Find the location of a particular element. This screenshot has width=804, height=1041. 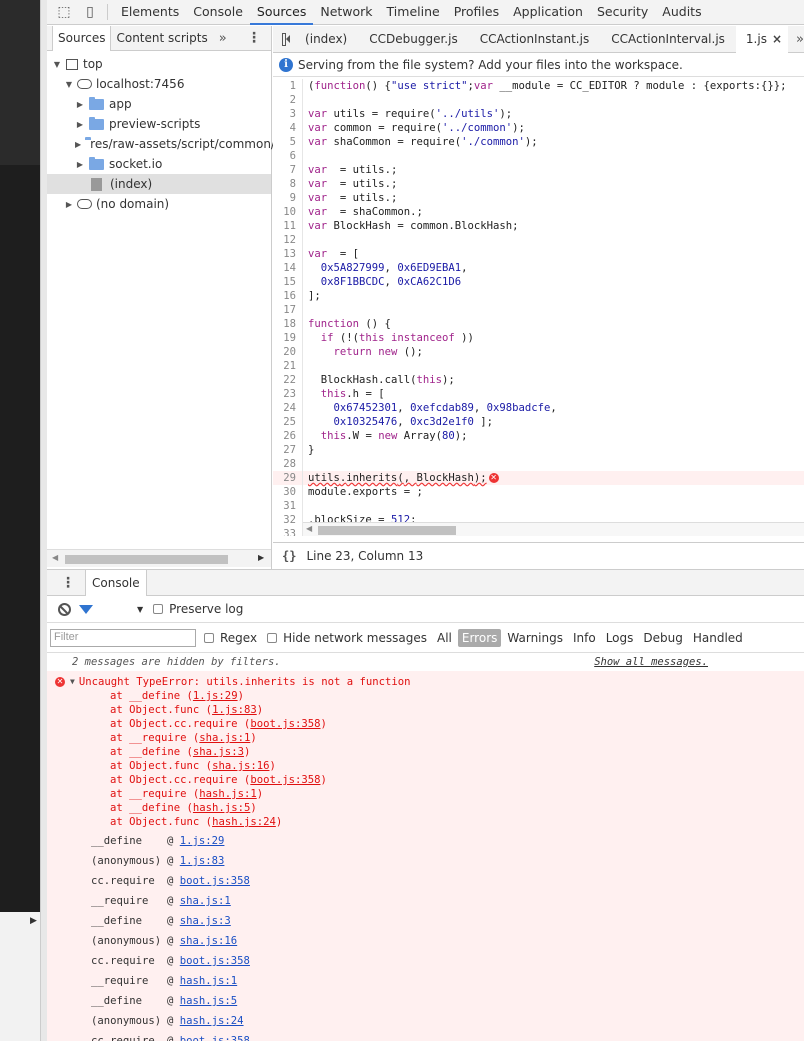

trace-link: 1.js:83 is located at coordinates (202, 861).